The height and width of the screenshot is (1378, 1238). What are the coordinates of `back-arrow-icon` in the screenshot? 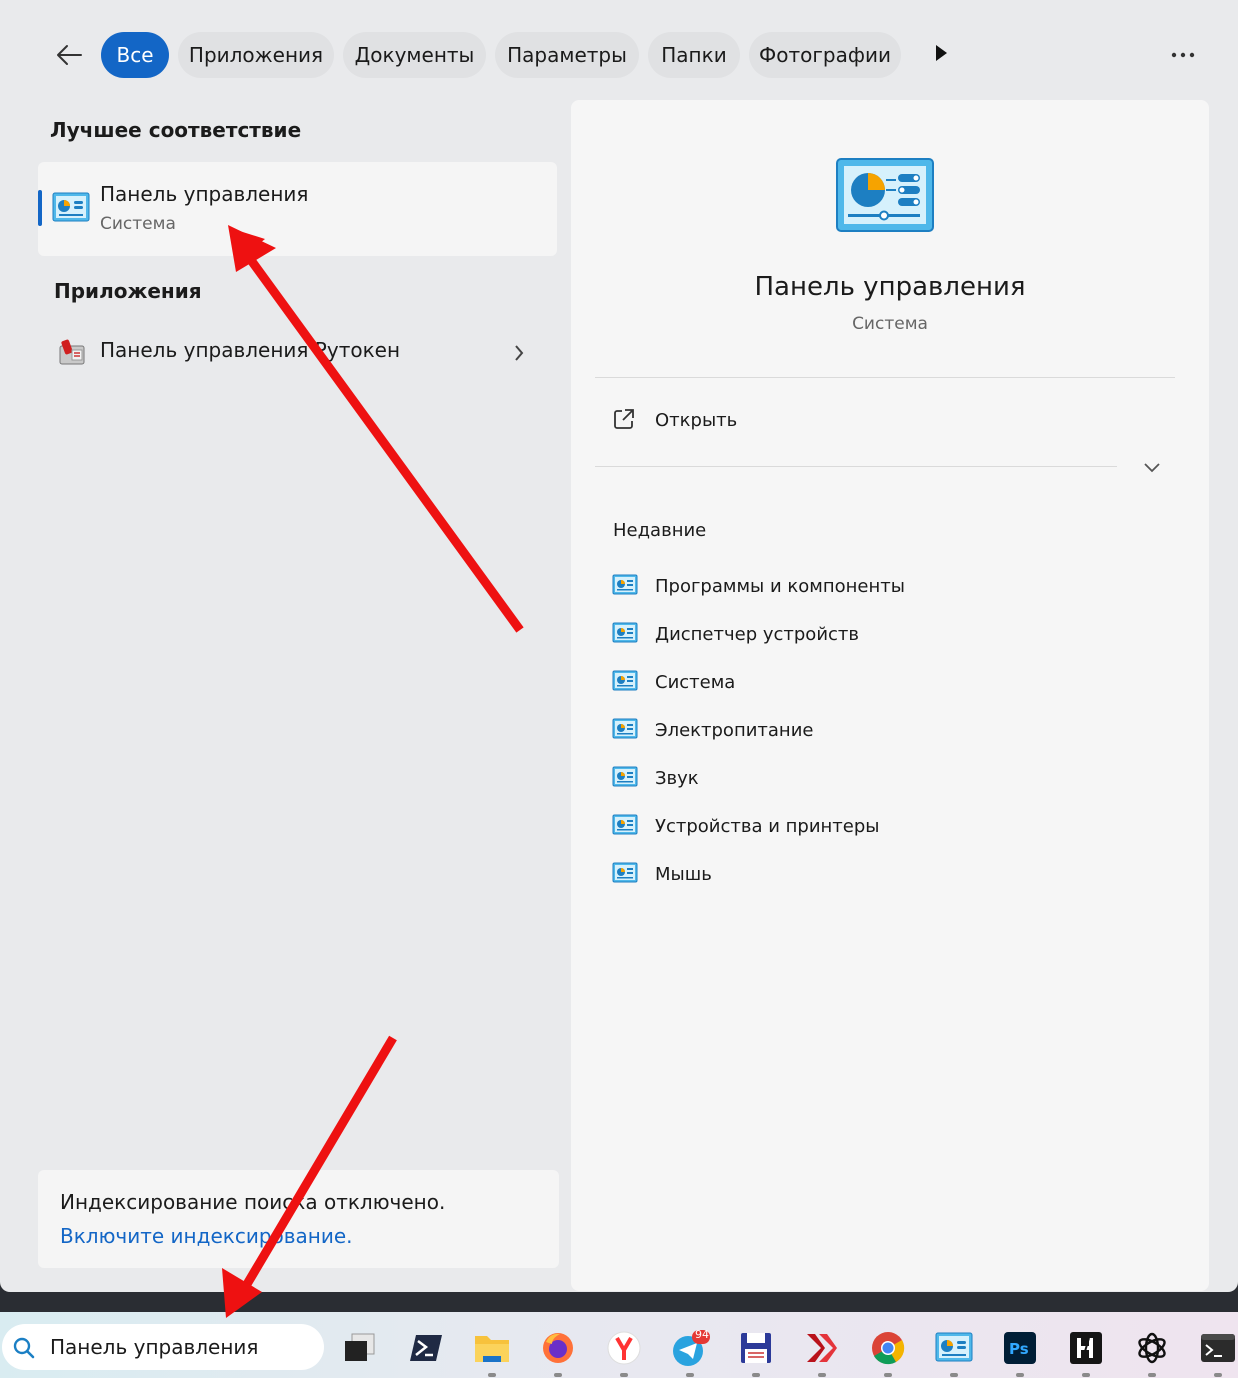 It's located at (69, 55).